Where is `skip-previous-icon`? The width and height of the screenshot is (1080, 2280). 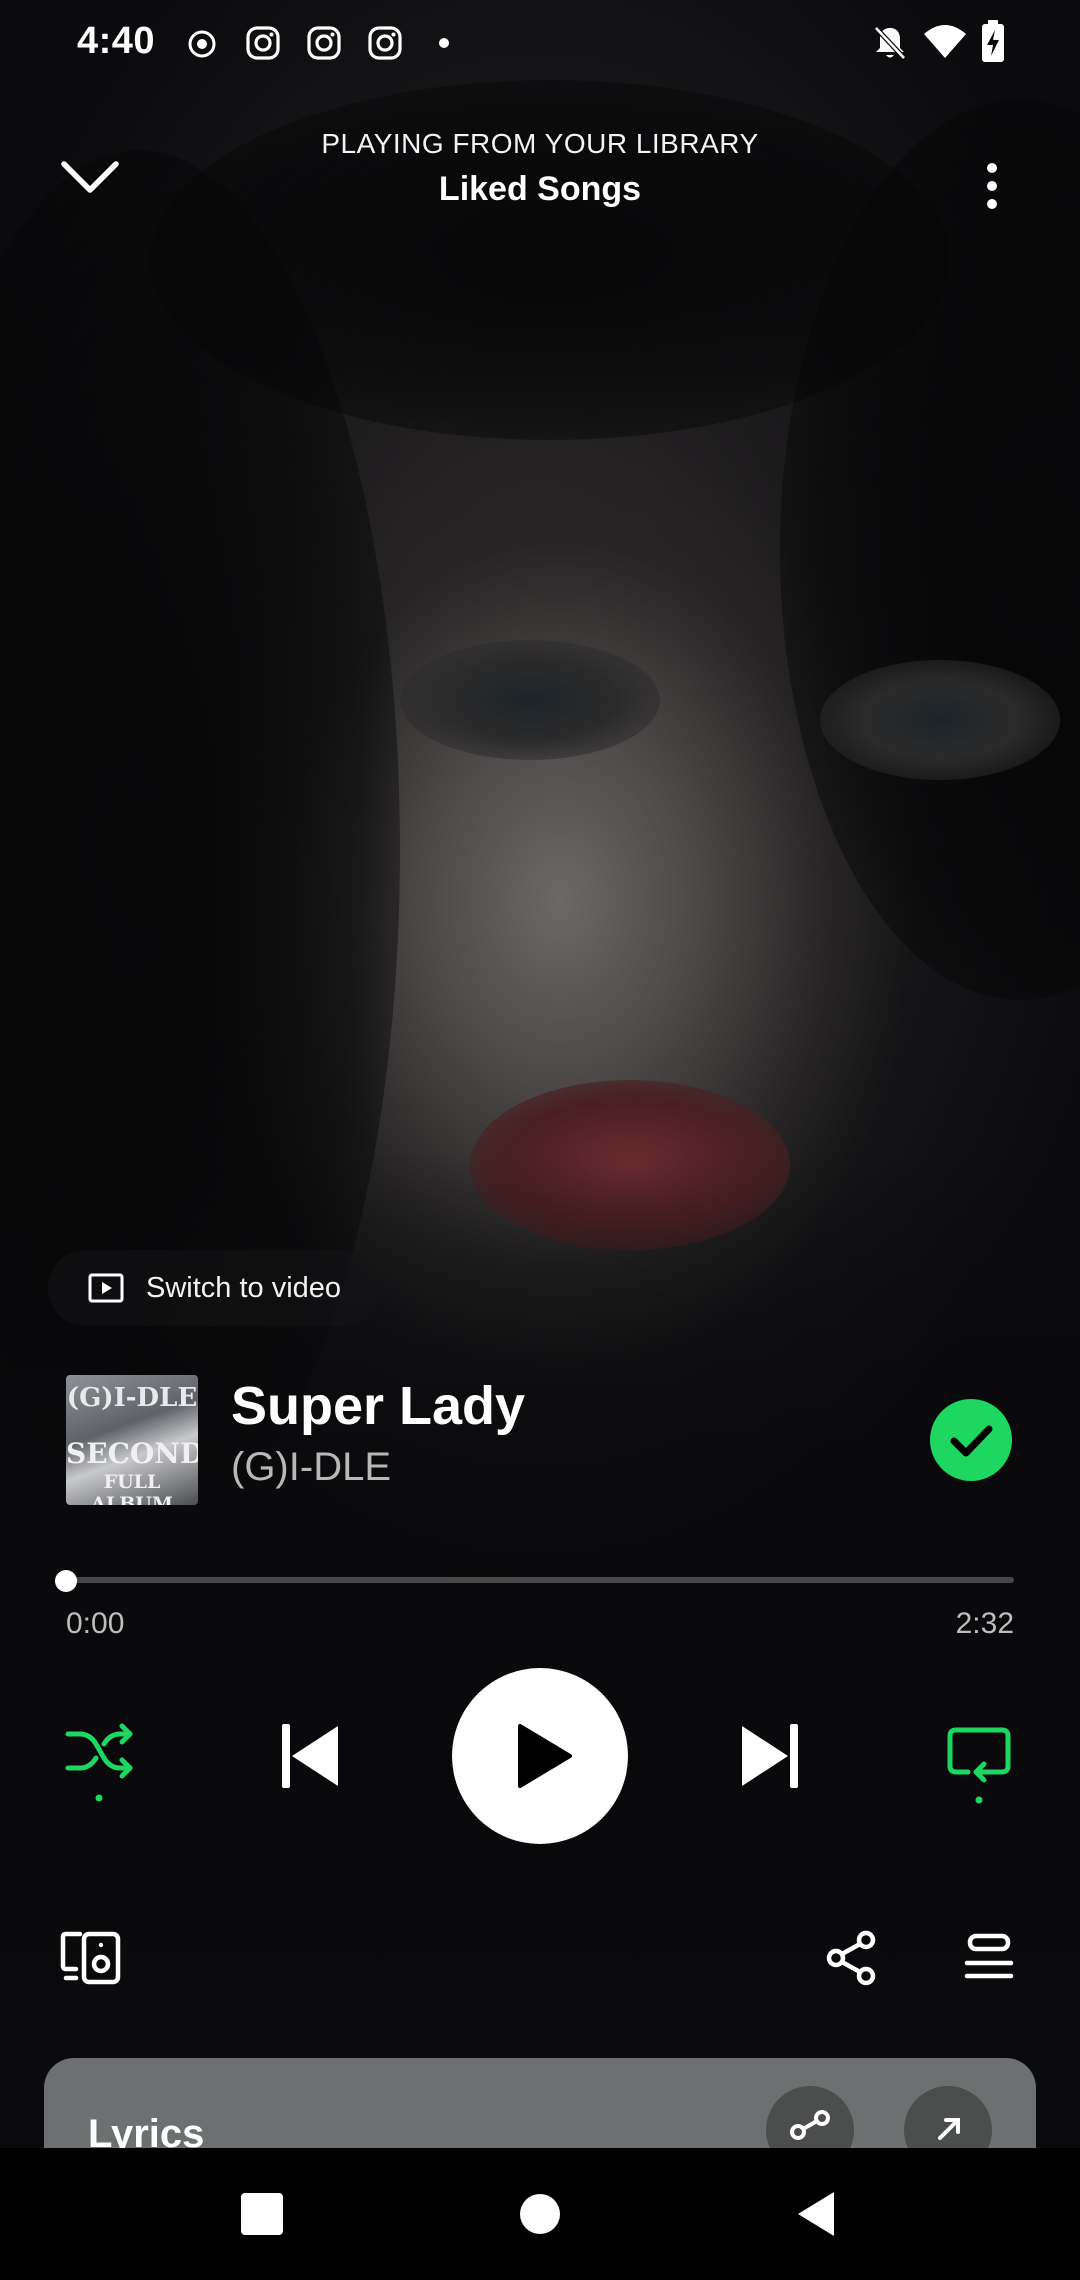
skip-previous-icon is located at coordinates (310, 1756).